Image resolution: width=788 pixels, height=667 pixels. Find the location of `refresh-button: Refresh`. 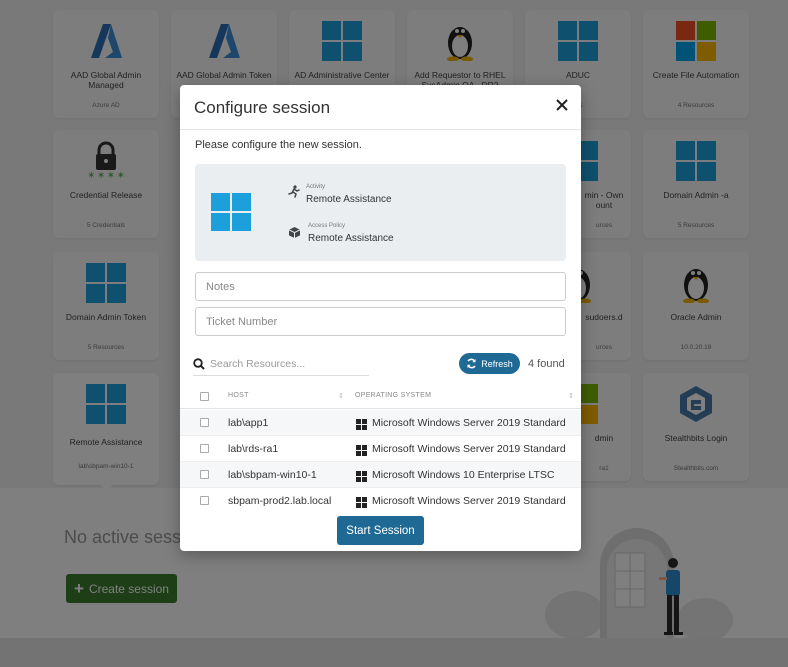

refresh-button: Refresh is located at coordinates (489, 363).